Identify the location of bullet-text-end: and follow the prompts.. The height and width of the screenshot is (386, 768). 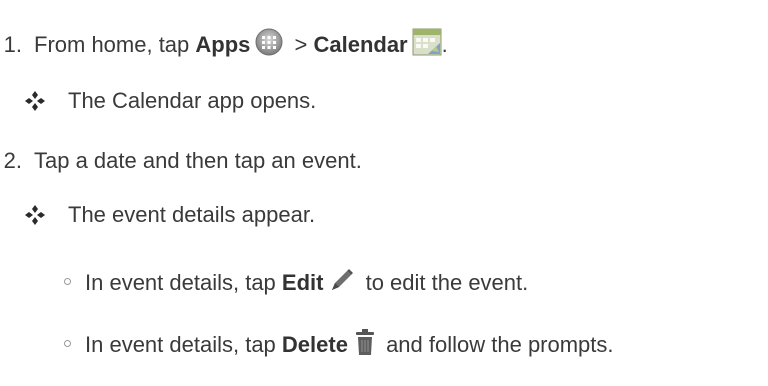
(496, 344).